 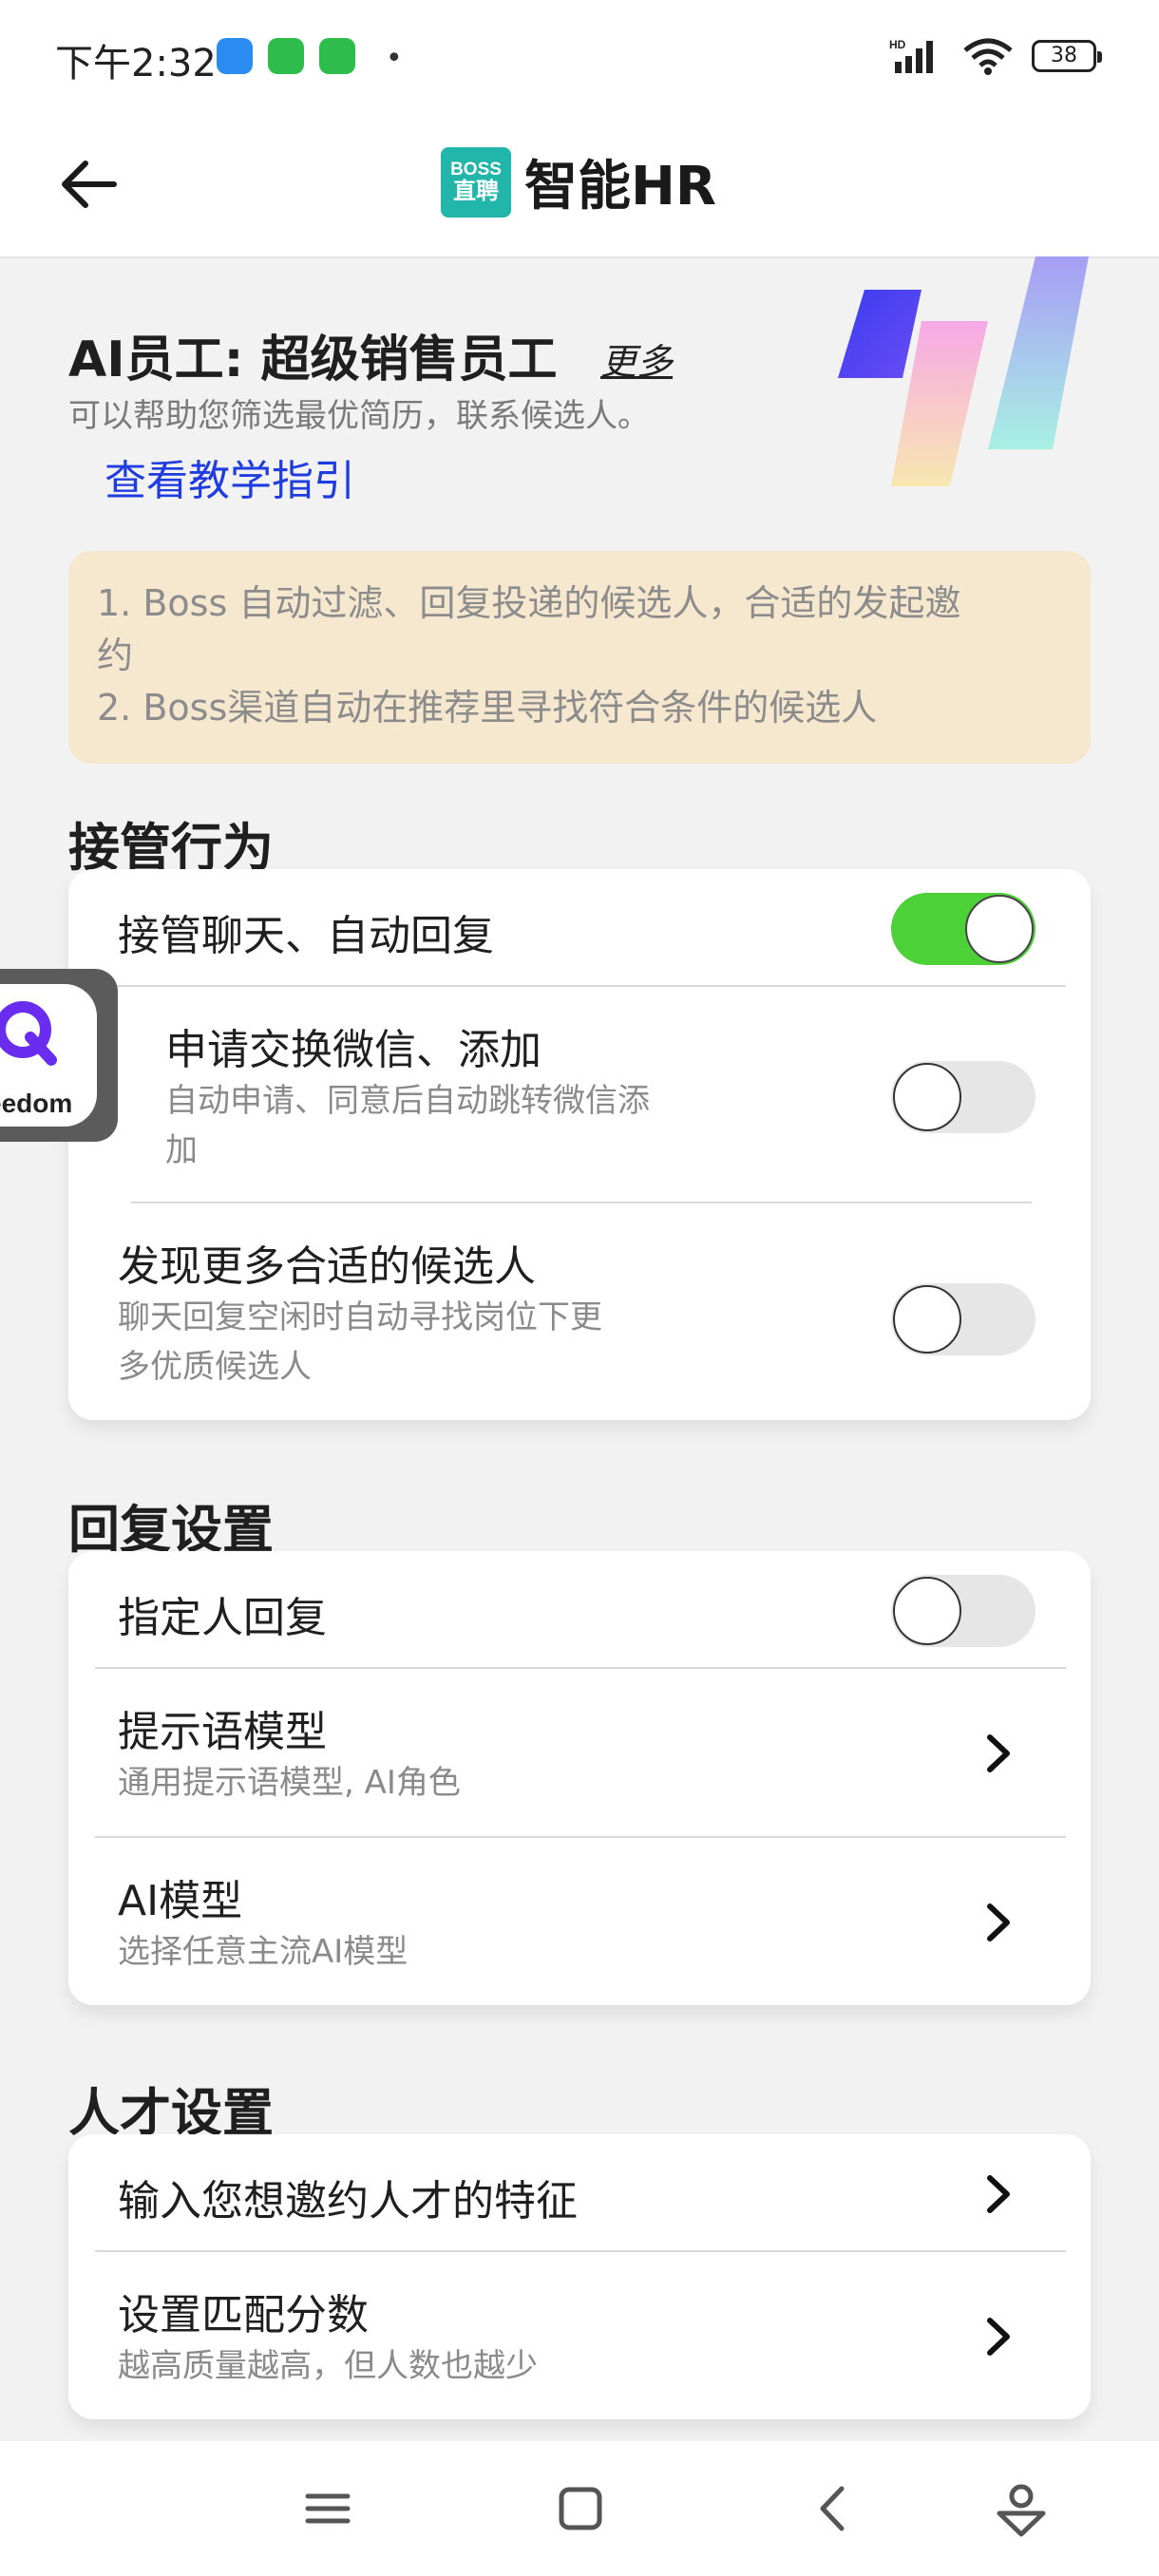 I want to click on talent-traits-row: 输入您想邀约人才的特征, so click(x=579, y=2193).